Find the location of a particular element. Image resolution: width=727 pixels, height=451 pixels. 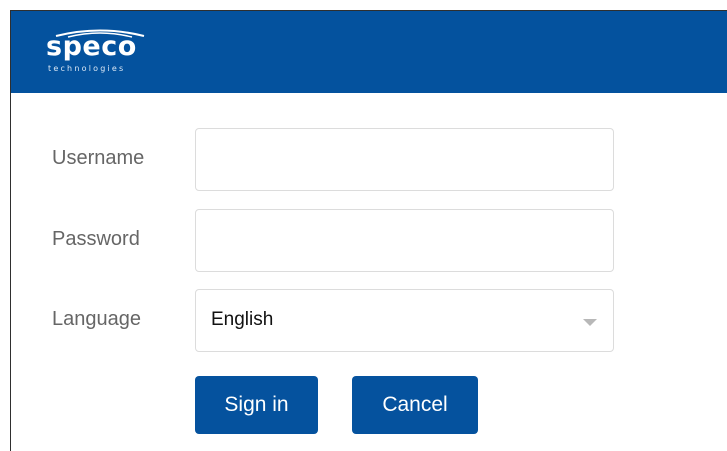

username-field is located at coordinates (404, 159).